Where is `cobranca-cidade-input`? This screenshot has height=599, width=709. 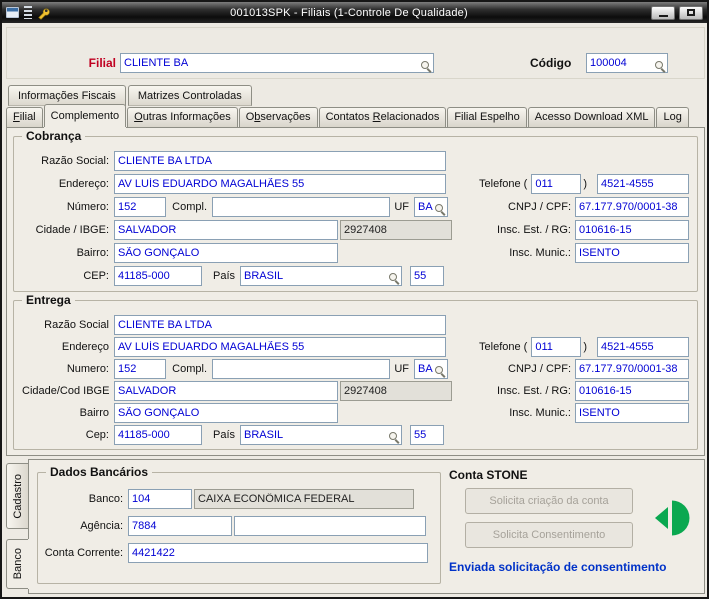
cobranca-cidade-input is located at coordinates (226, 230).